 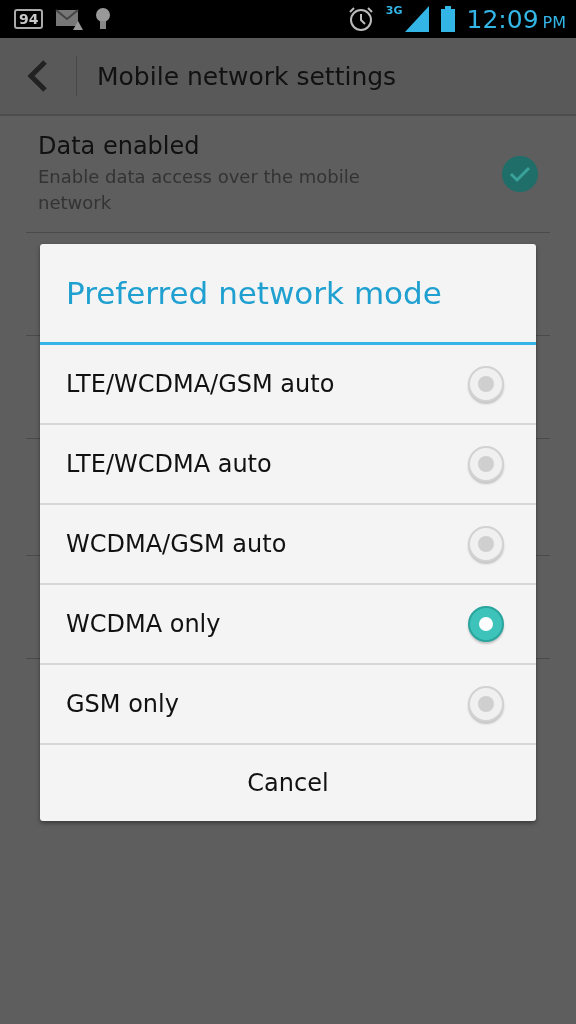 What do you see at coordinates (103, 19) in the screenshot?
I see `lightbulb-icon` at bounding box center [103, 19].